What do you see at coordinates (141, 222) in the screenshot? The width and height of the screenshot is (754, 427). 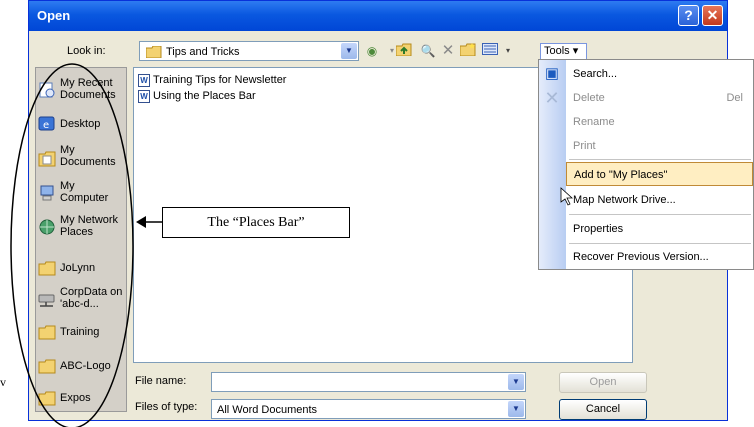 I see `callout-arrowhead-icon` at bounding box center [141, 222].